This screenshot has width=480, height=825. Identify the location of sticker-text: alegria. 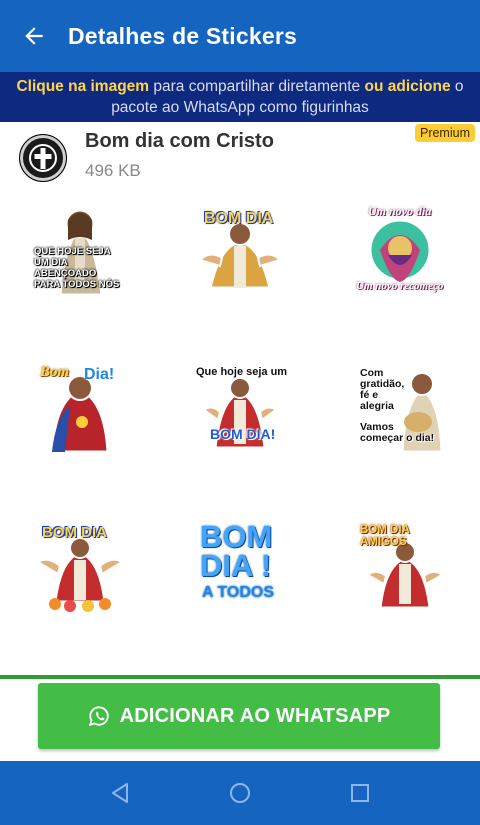
(377, 406).